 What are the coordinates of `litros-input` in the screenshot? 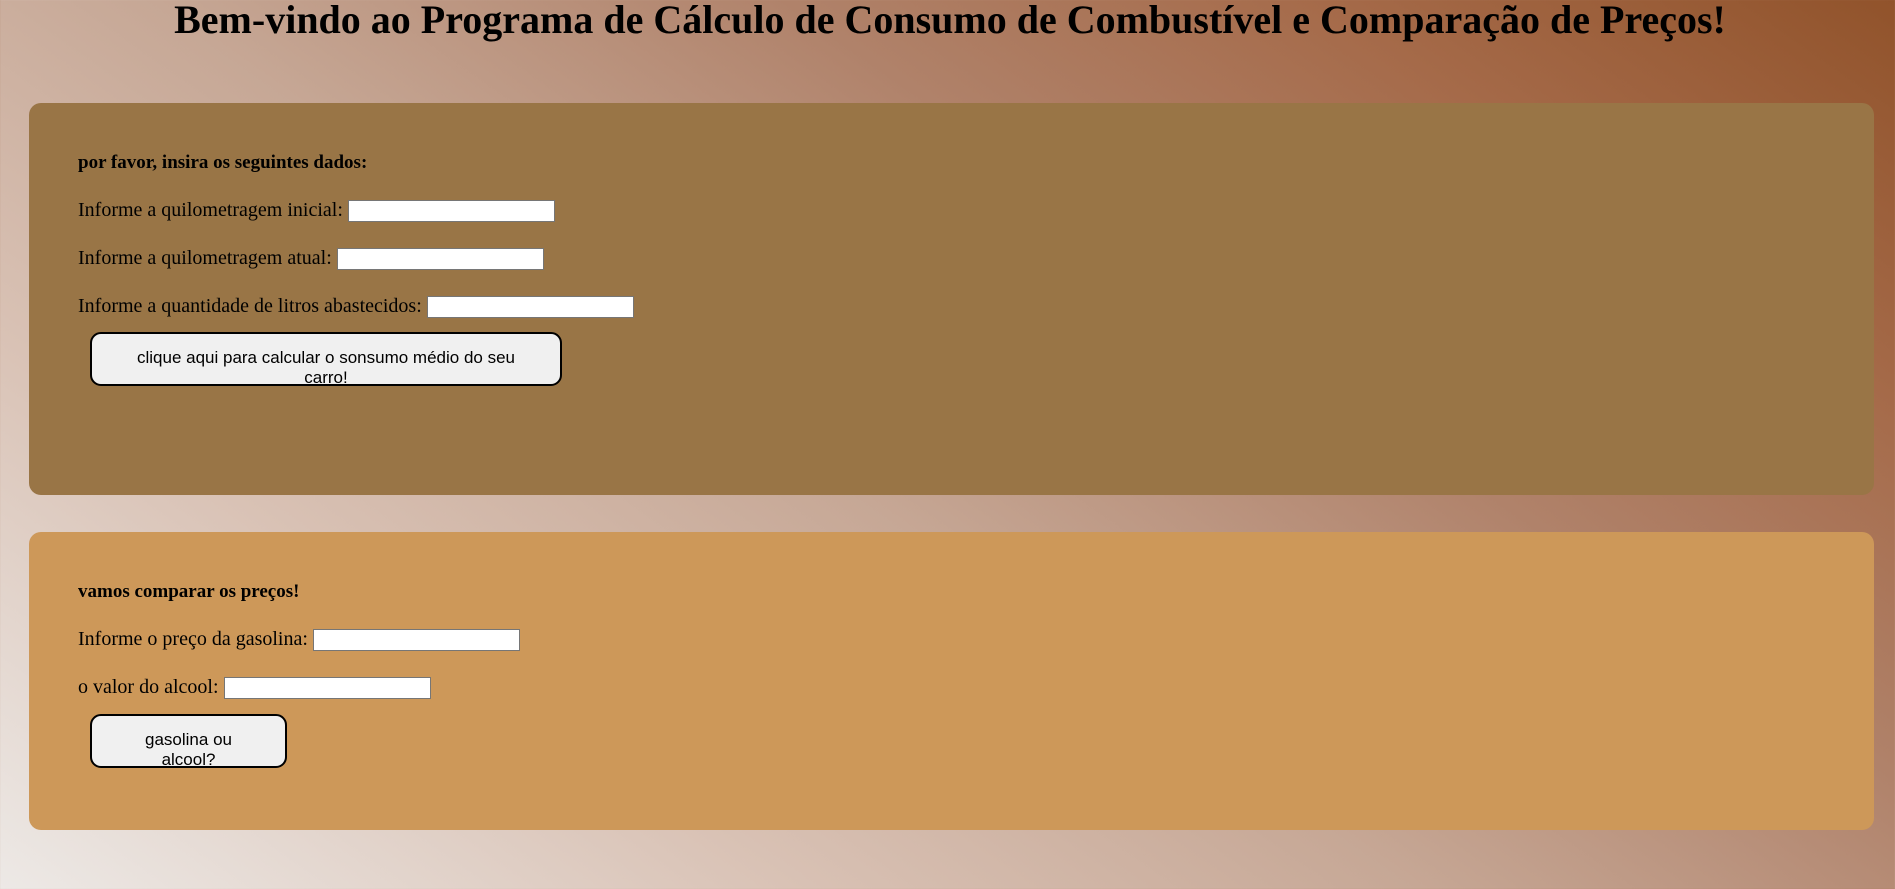 It's located at (530, 306).